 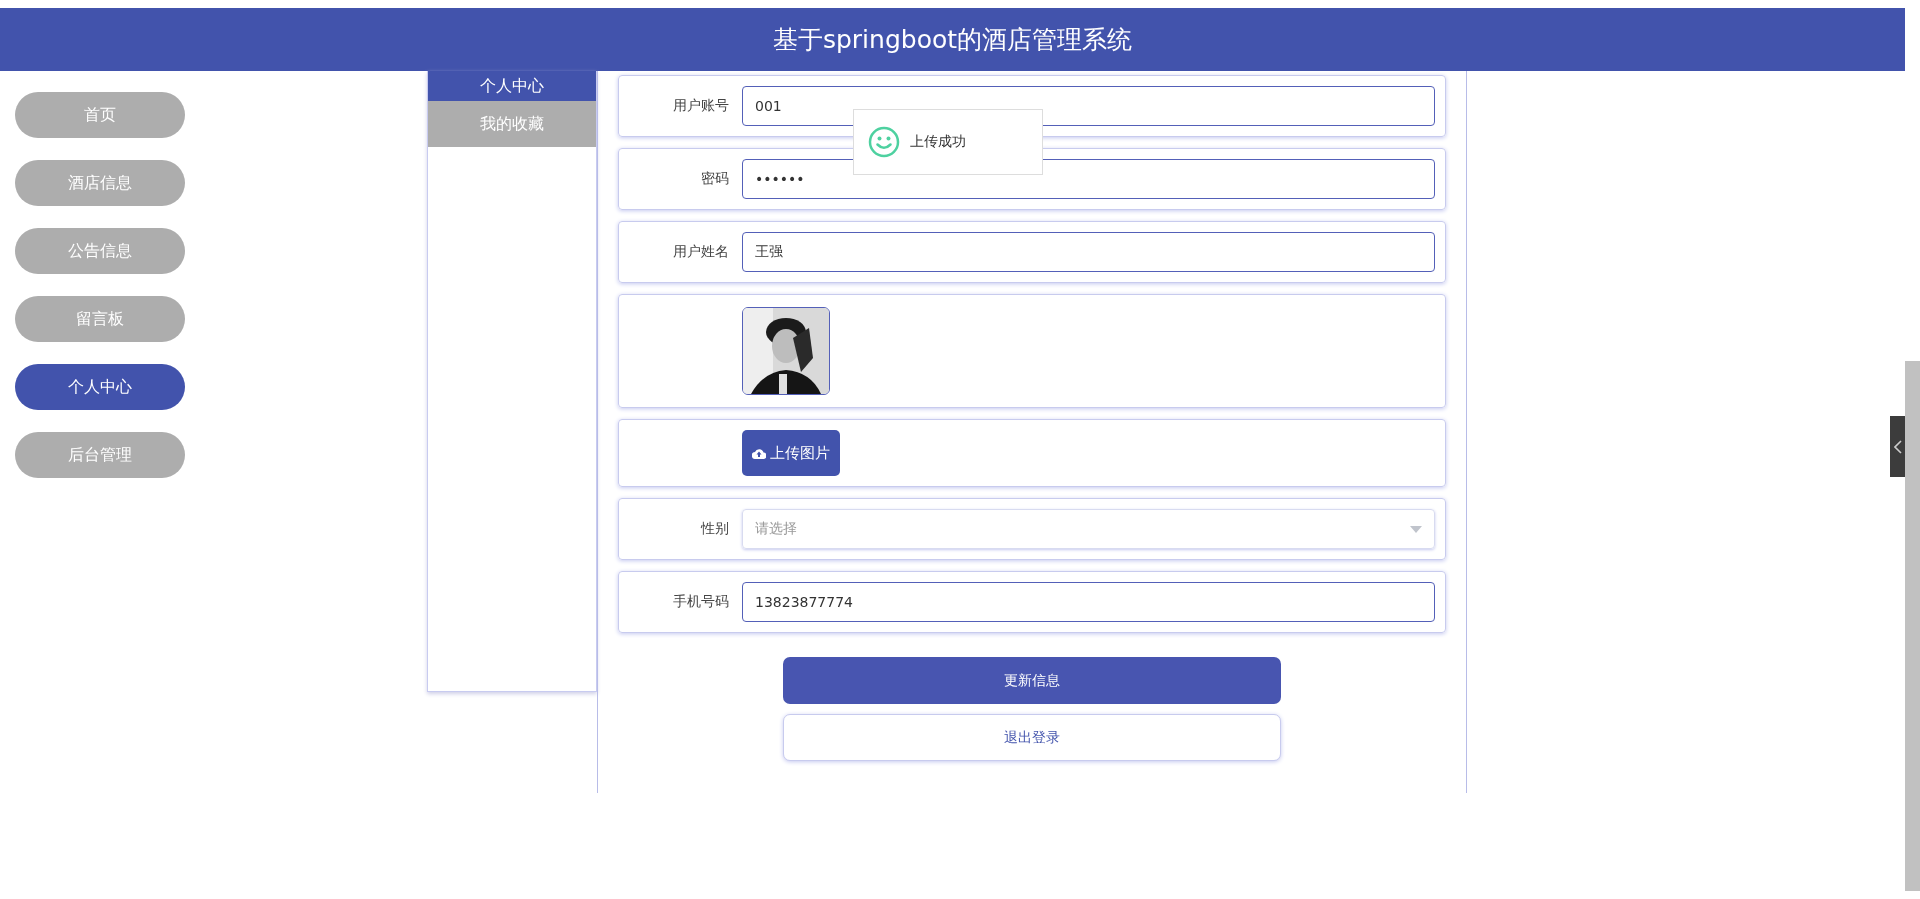 I want to click on scrollbar, so click(x=1912, y=626).